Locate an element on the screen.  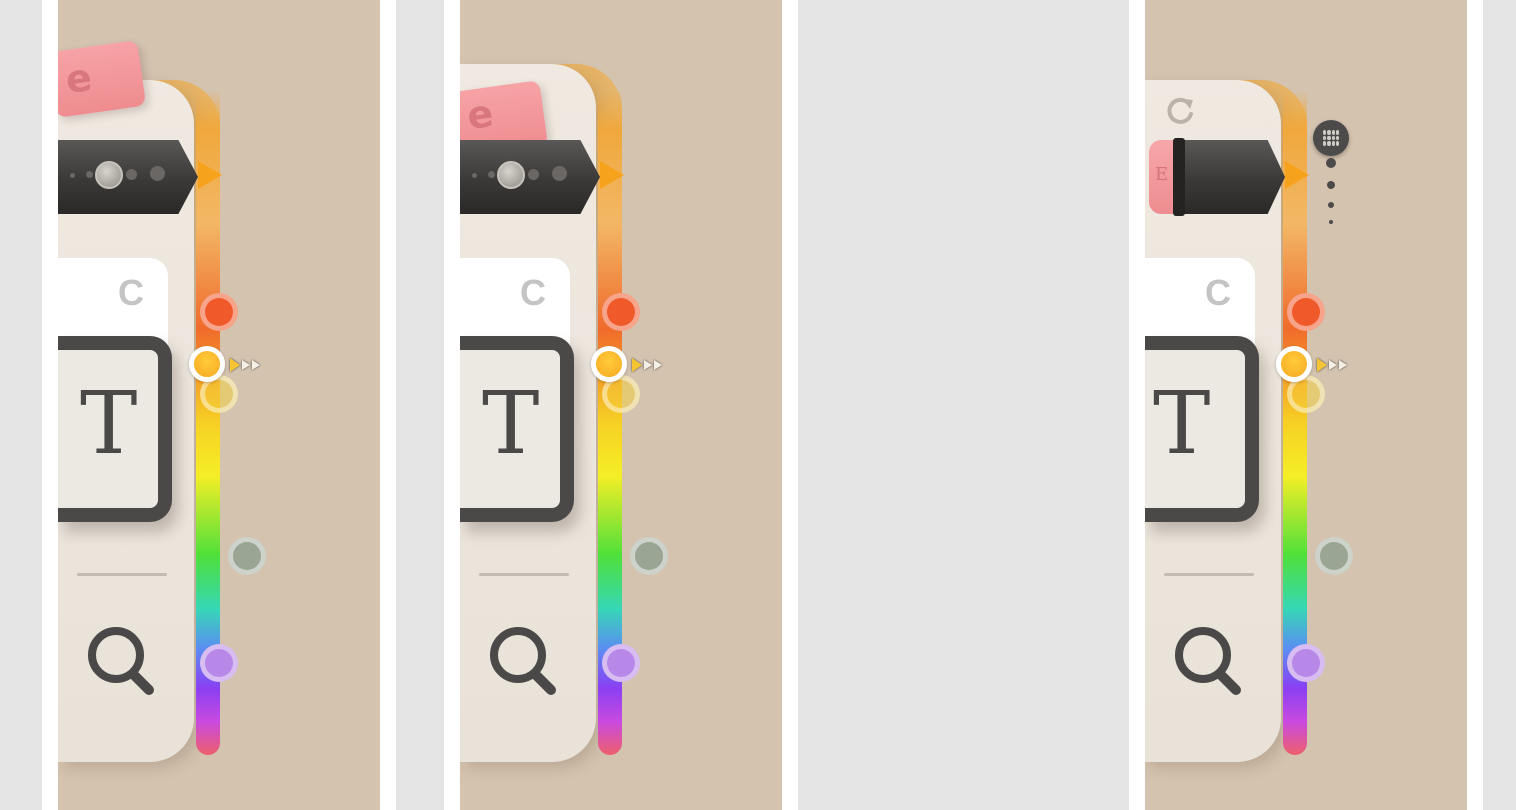
pen-cap-letter: E is located at coordinates (1162, 174).